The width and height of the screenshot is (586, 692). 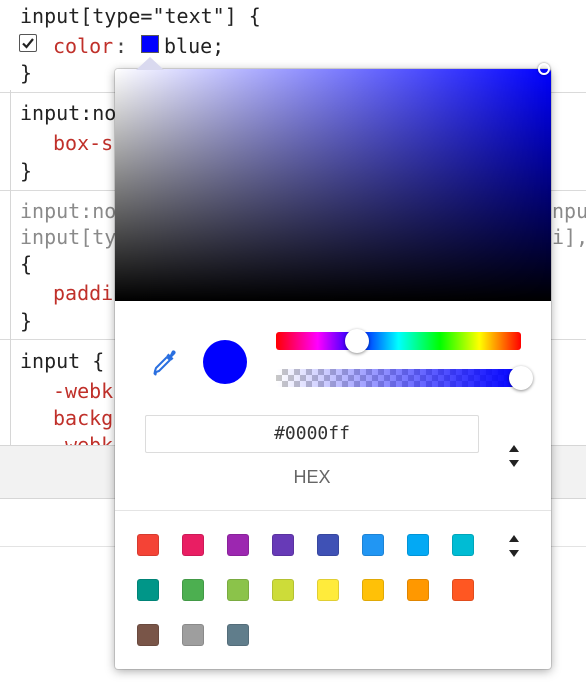 I want to click on saturation-value-handle, so click(x=544, y=69).